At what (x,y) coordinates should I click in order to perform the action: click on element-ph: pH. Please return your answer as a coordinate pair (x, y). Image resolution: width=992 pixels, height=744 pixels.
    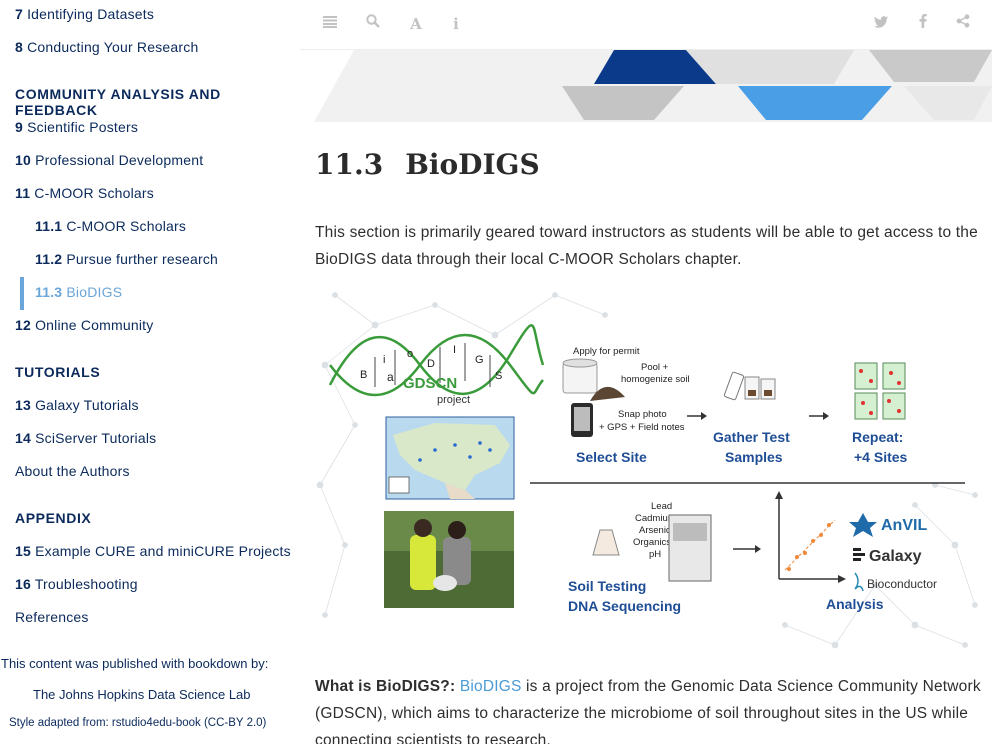
    Looking at the image, I should click on (655, 554).